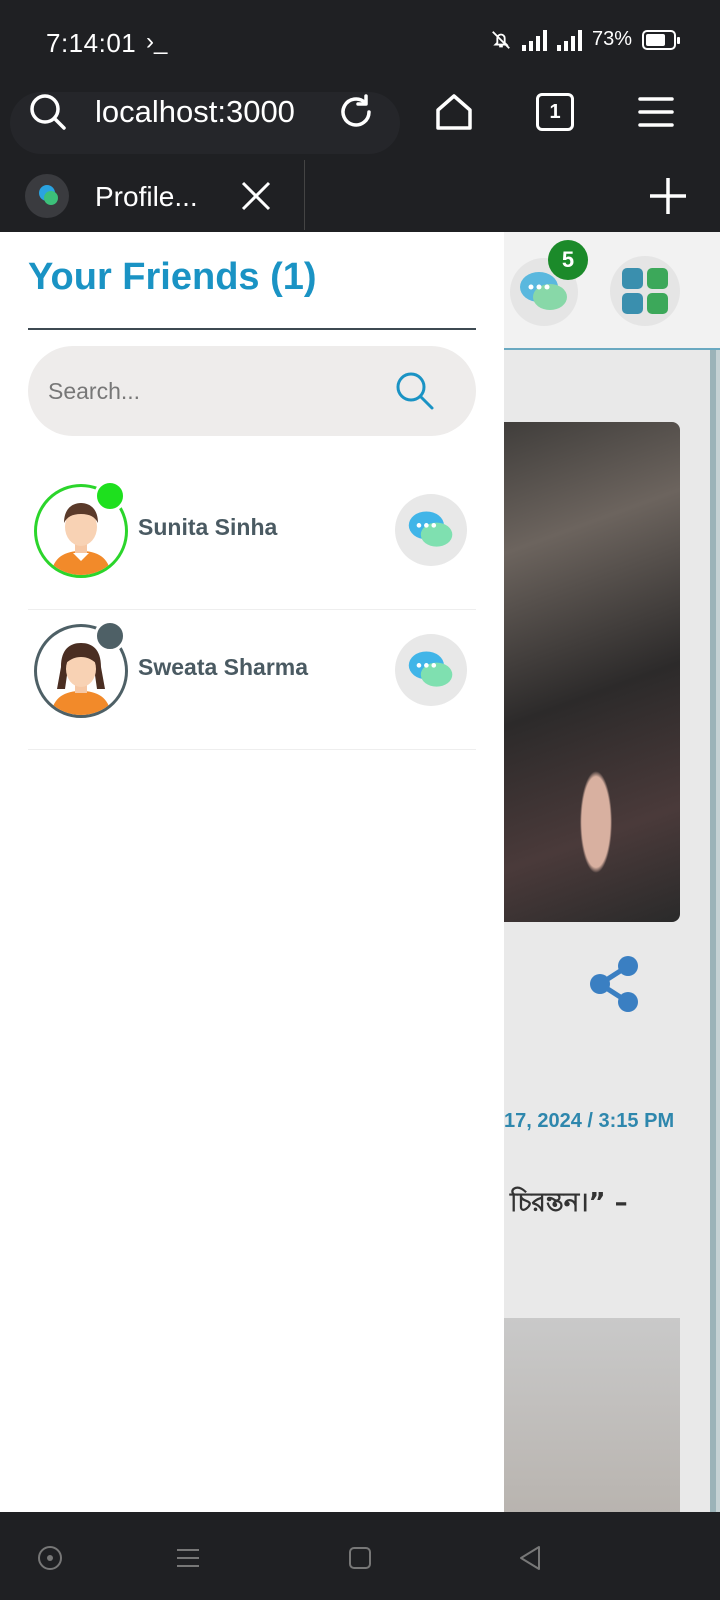 This screenshot has height=1600, width=720. Describe the element at coordinates (110, 496) in the screenshot. I see `online-status-dot` at that location.